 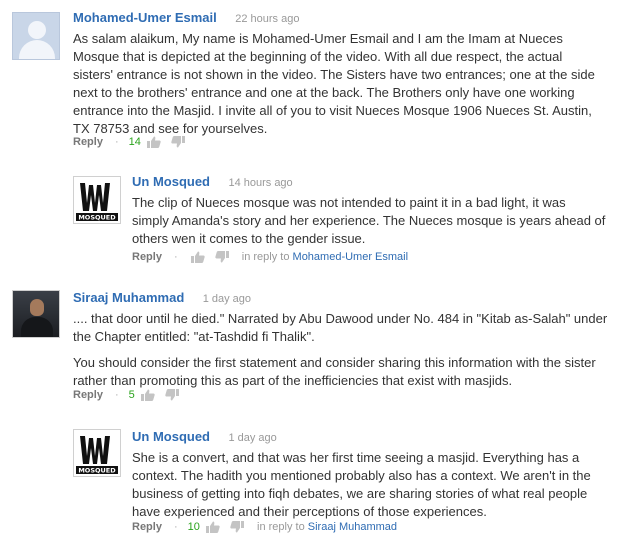 I want to click on vote-score: 10, so click(x=193, y=527).